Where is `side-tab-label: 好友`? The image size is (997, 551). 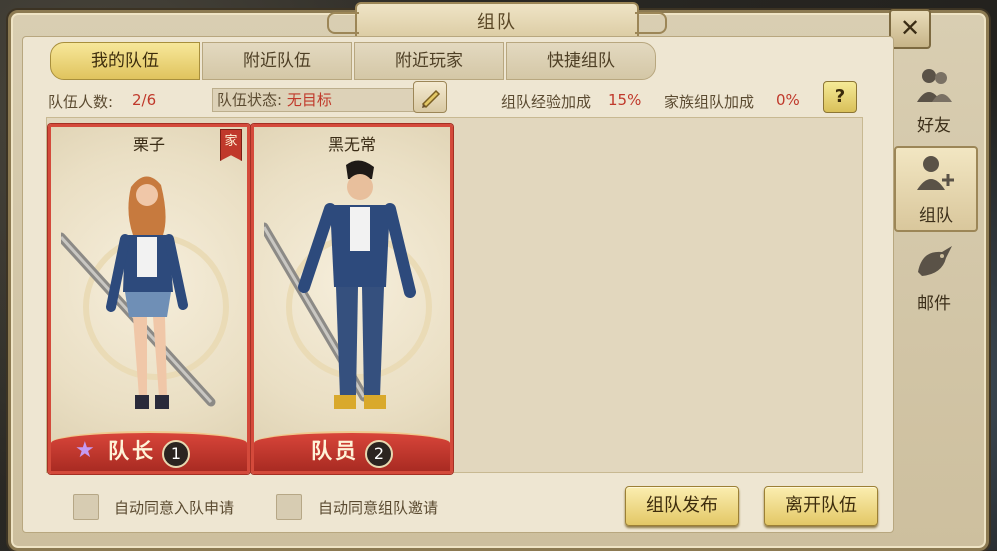
side-tab-label: 好友 is located at coordinates (934, 126).